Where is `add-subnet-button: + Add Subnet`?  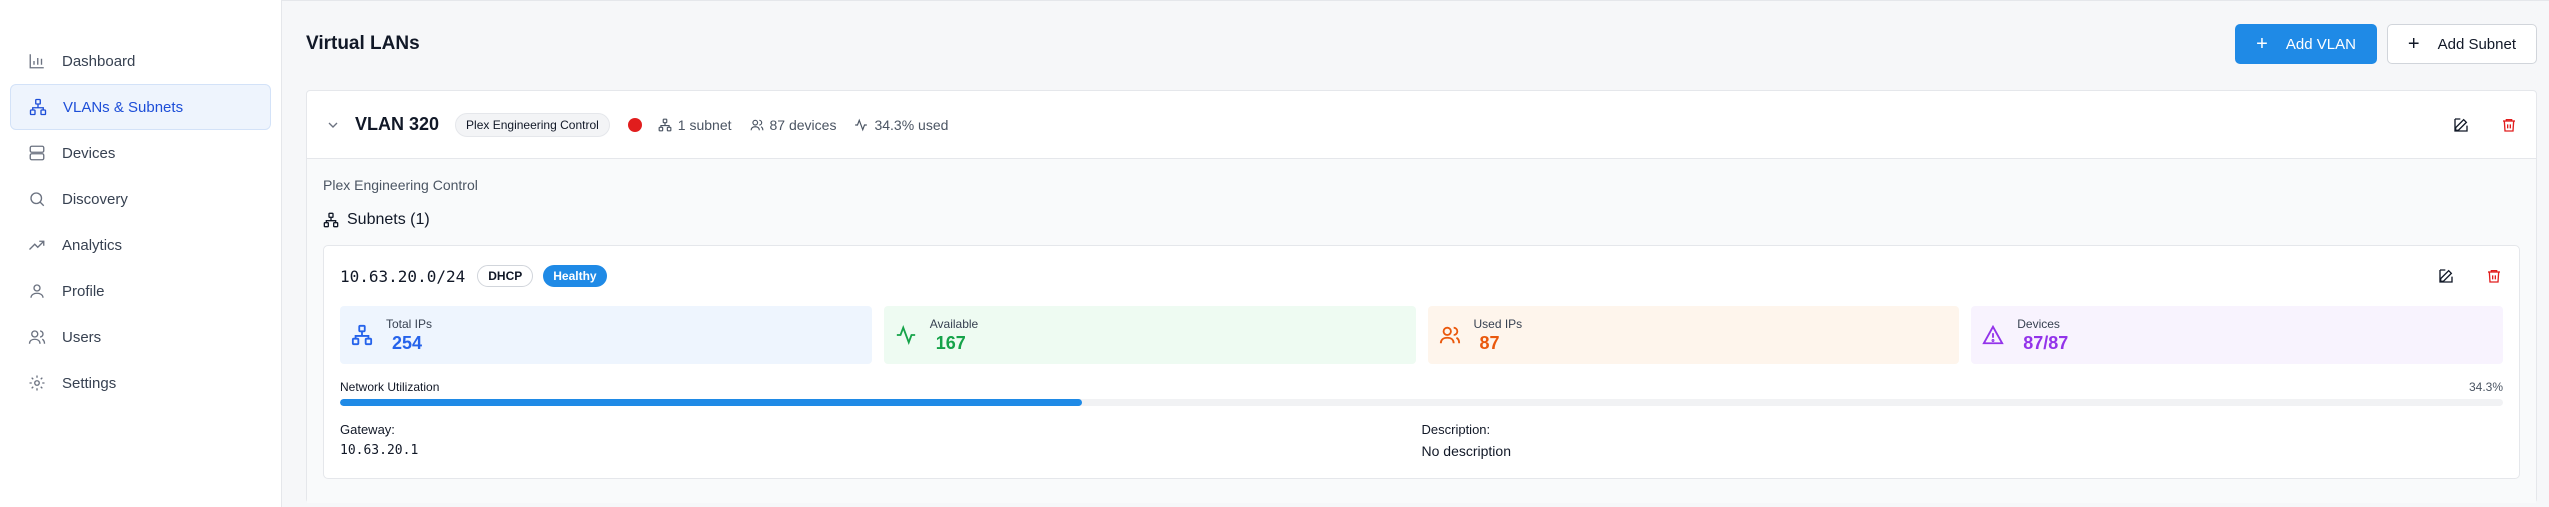
add-subnet-button: + Add Subnet is located at coordinates (2461, 44).